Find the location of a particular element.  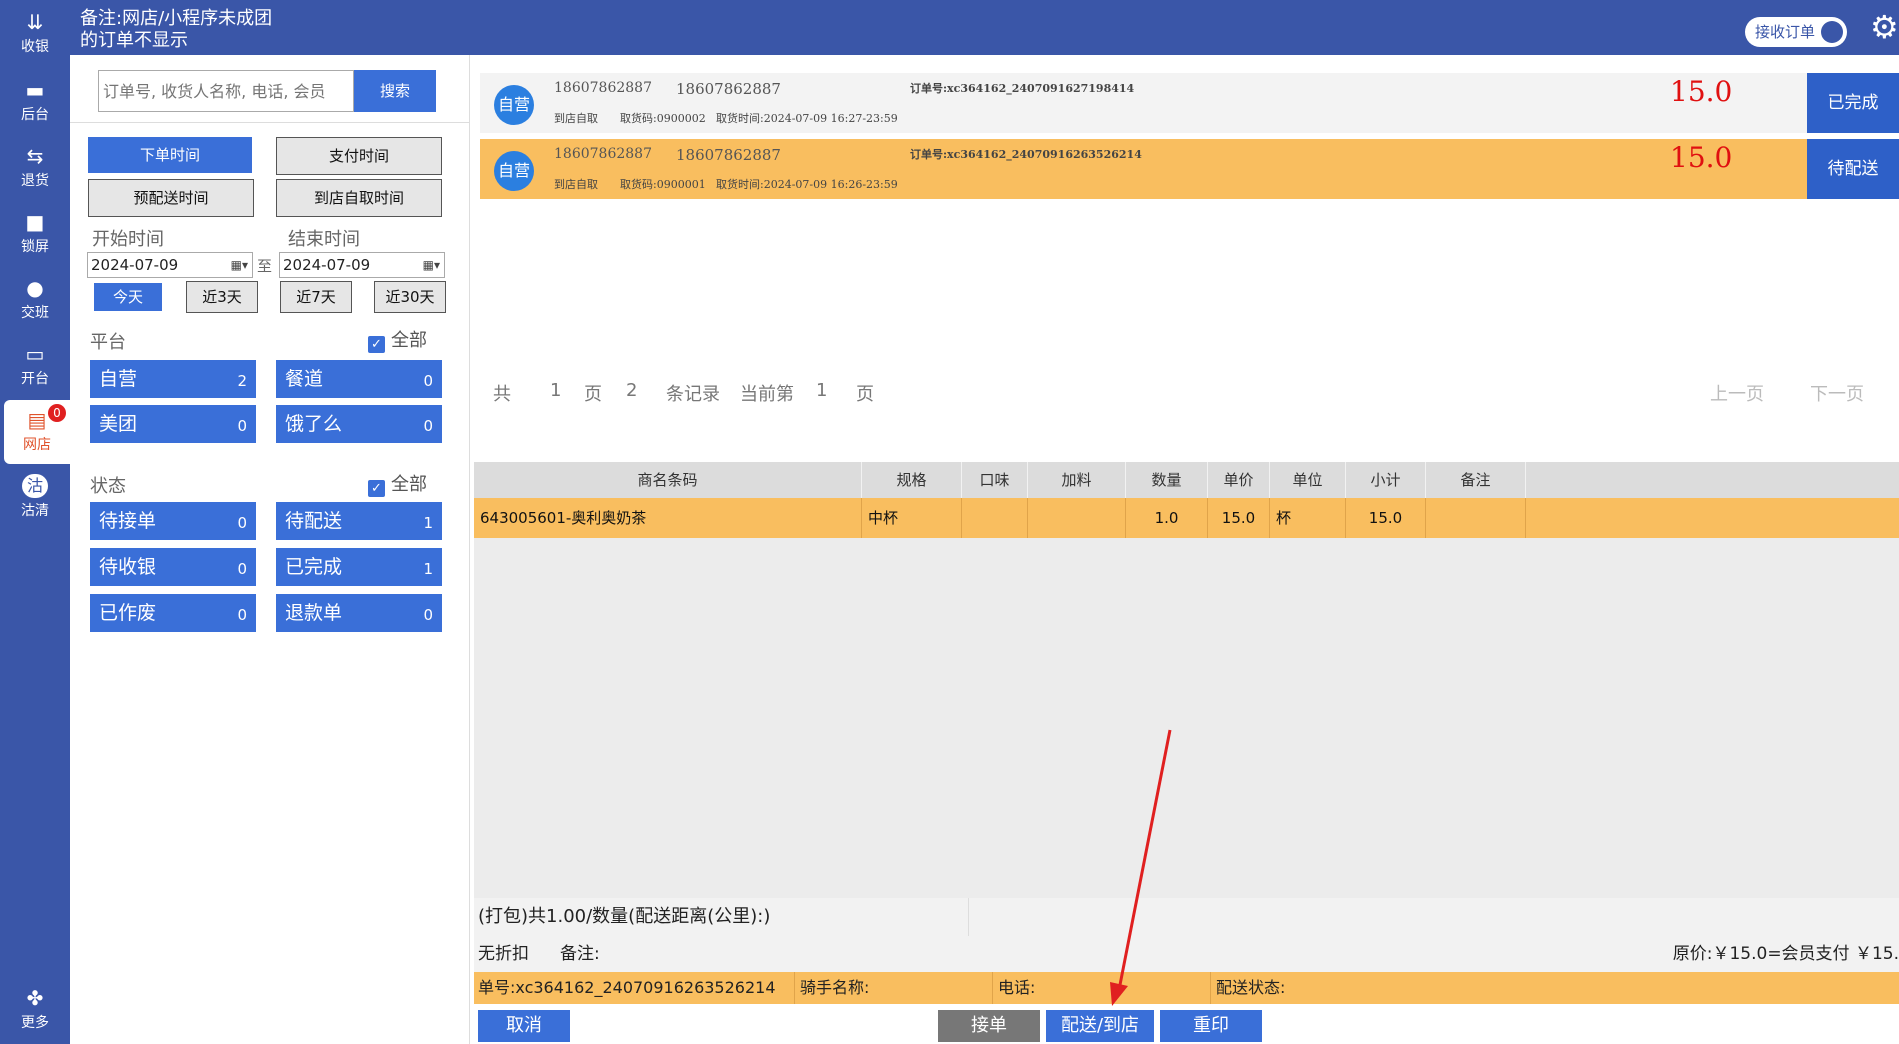

table-icon: ▭ is located at coordinates (35, 354).